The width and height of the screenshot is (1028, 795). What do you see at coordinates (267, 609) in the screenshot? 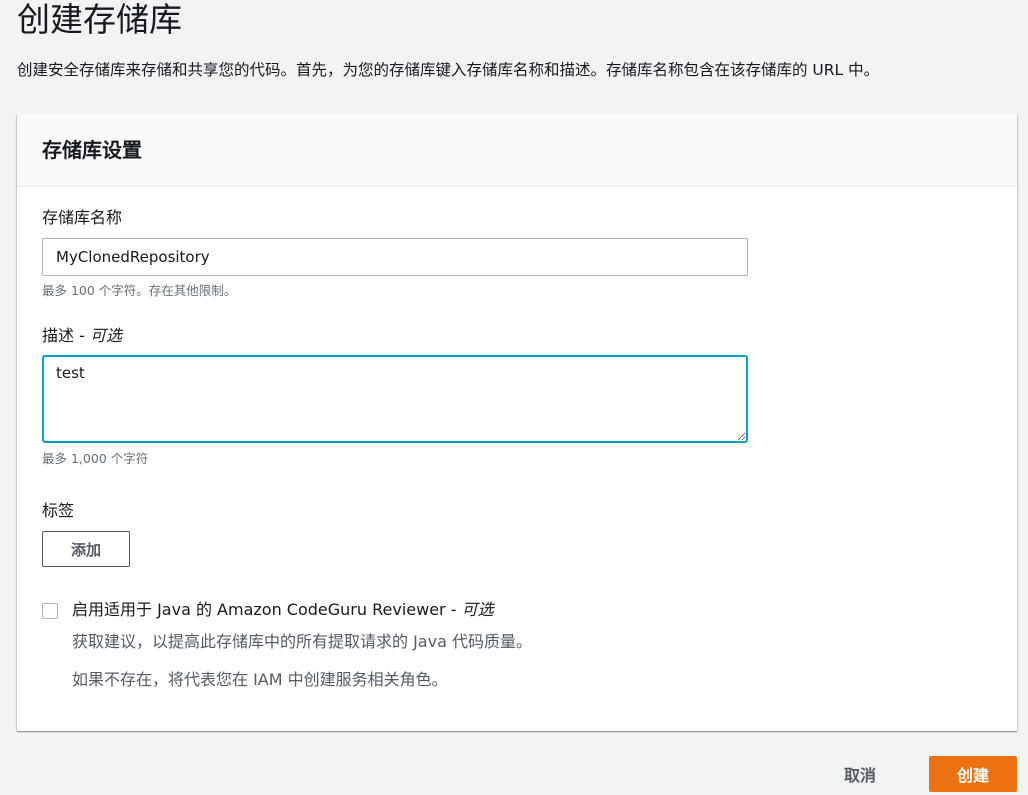
I see `codeguru-label-text: 启用适用于 Java 的 Amazon CodeGuru Reviewer -` at bounding box center [267, 609].